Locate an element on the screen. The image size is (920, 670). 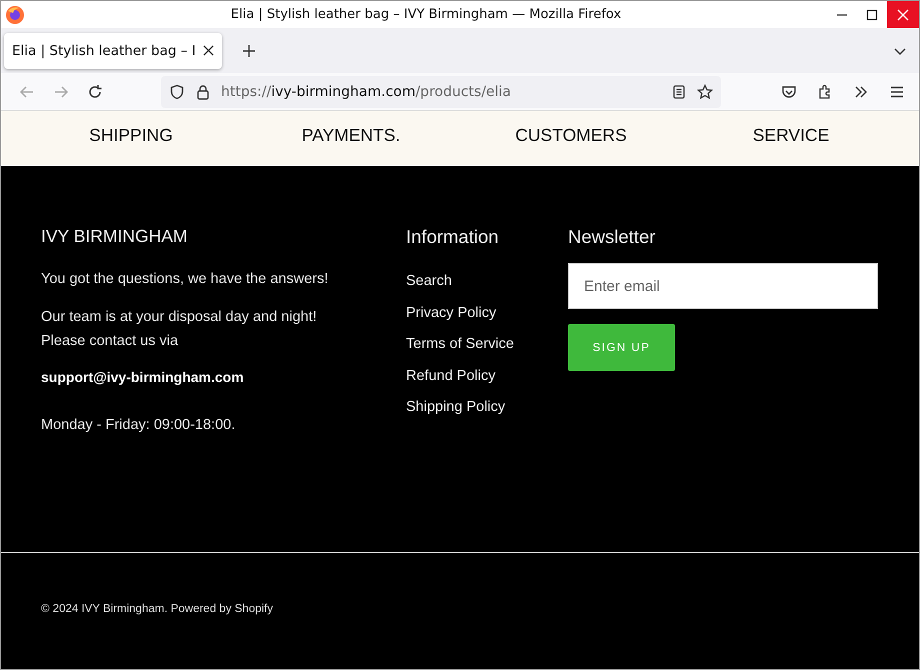
information-heading: Information is located at coordinates (453, 237).